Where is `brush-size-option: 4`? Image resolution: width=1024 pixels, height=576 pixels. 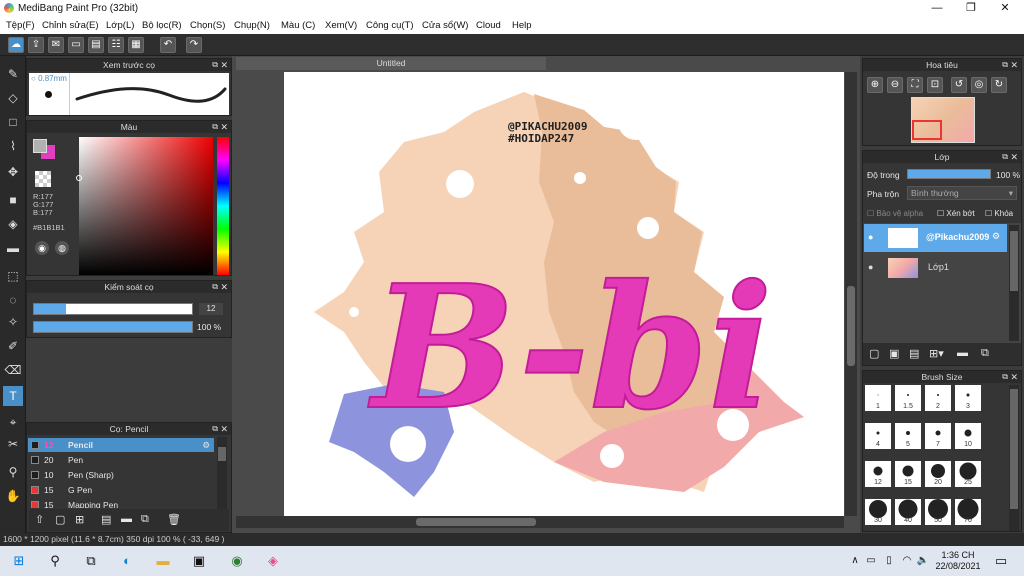
brush-size-option: 4 is located at coordinates (878, 436).